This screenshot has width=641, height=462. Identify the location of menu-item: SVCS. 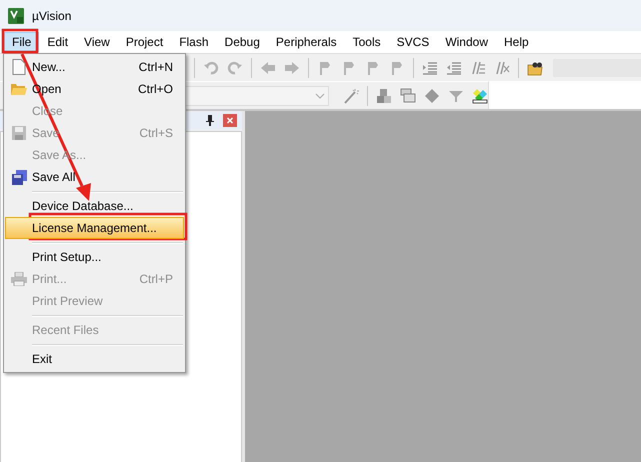
(413, 42).